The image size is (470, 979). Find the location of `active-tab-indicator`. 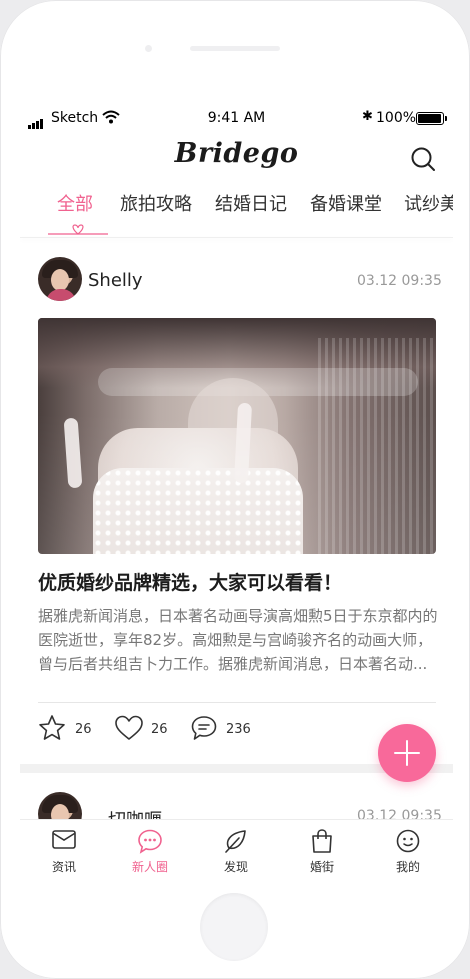

active-tab-indicator is located at coordinates (78, 229).